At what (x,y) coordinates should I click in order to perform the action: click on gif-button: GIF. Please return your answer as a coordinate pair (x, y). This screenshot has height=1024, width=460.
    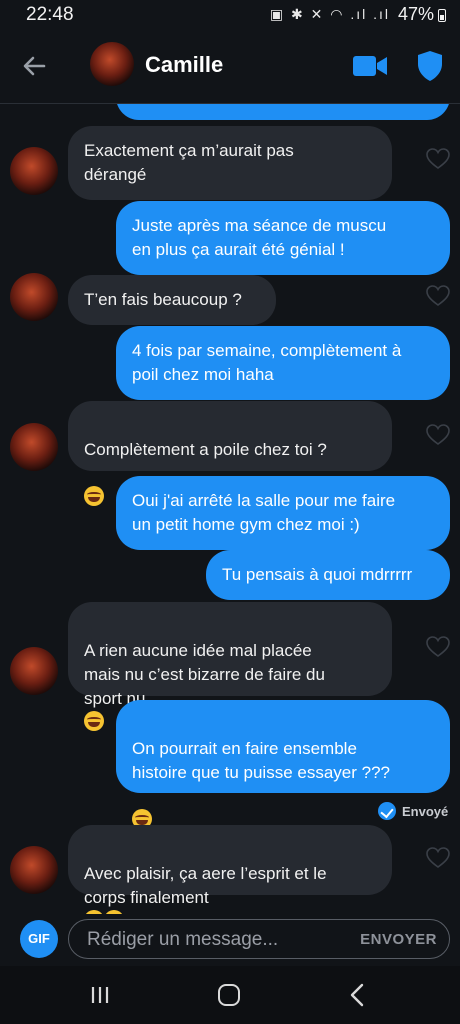
    Looking at the image, I should click on (39, 939).